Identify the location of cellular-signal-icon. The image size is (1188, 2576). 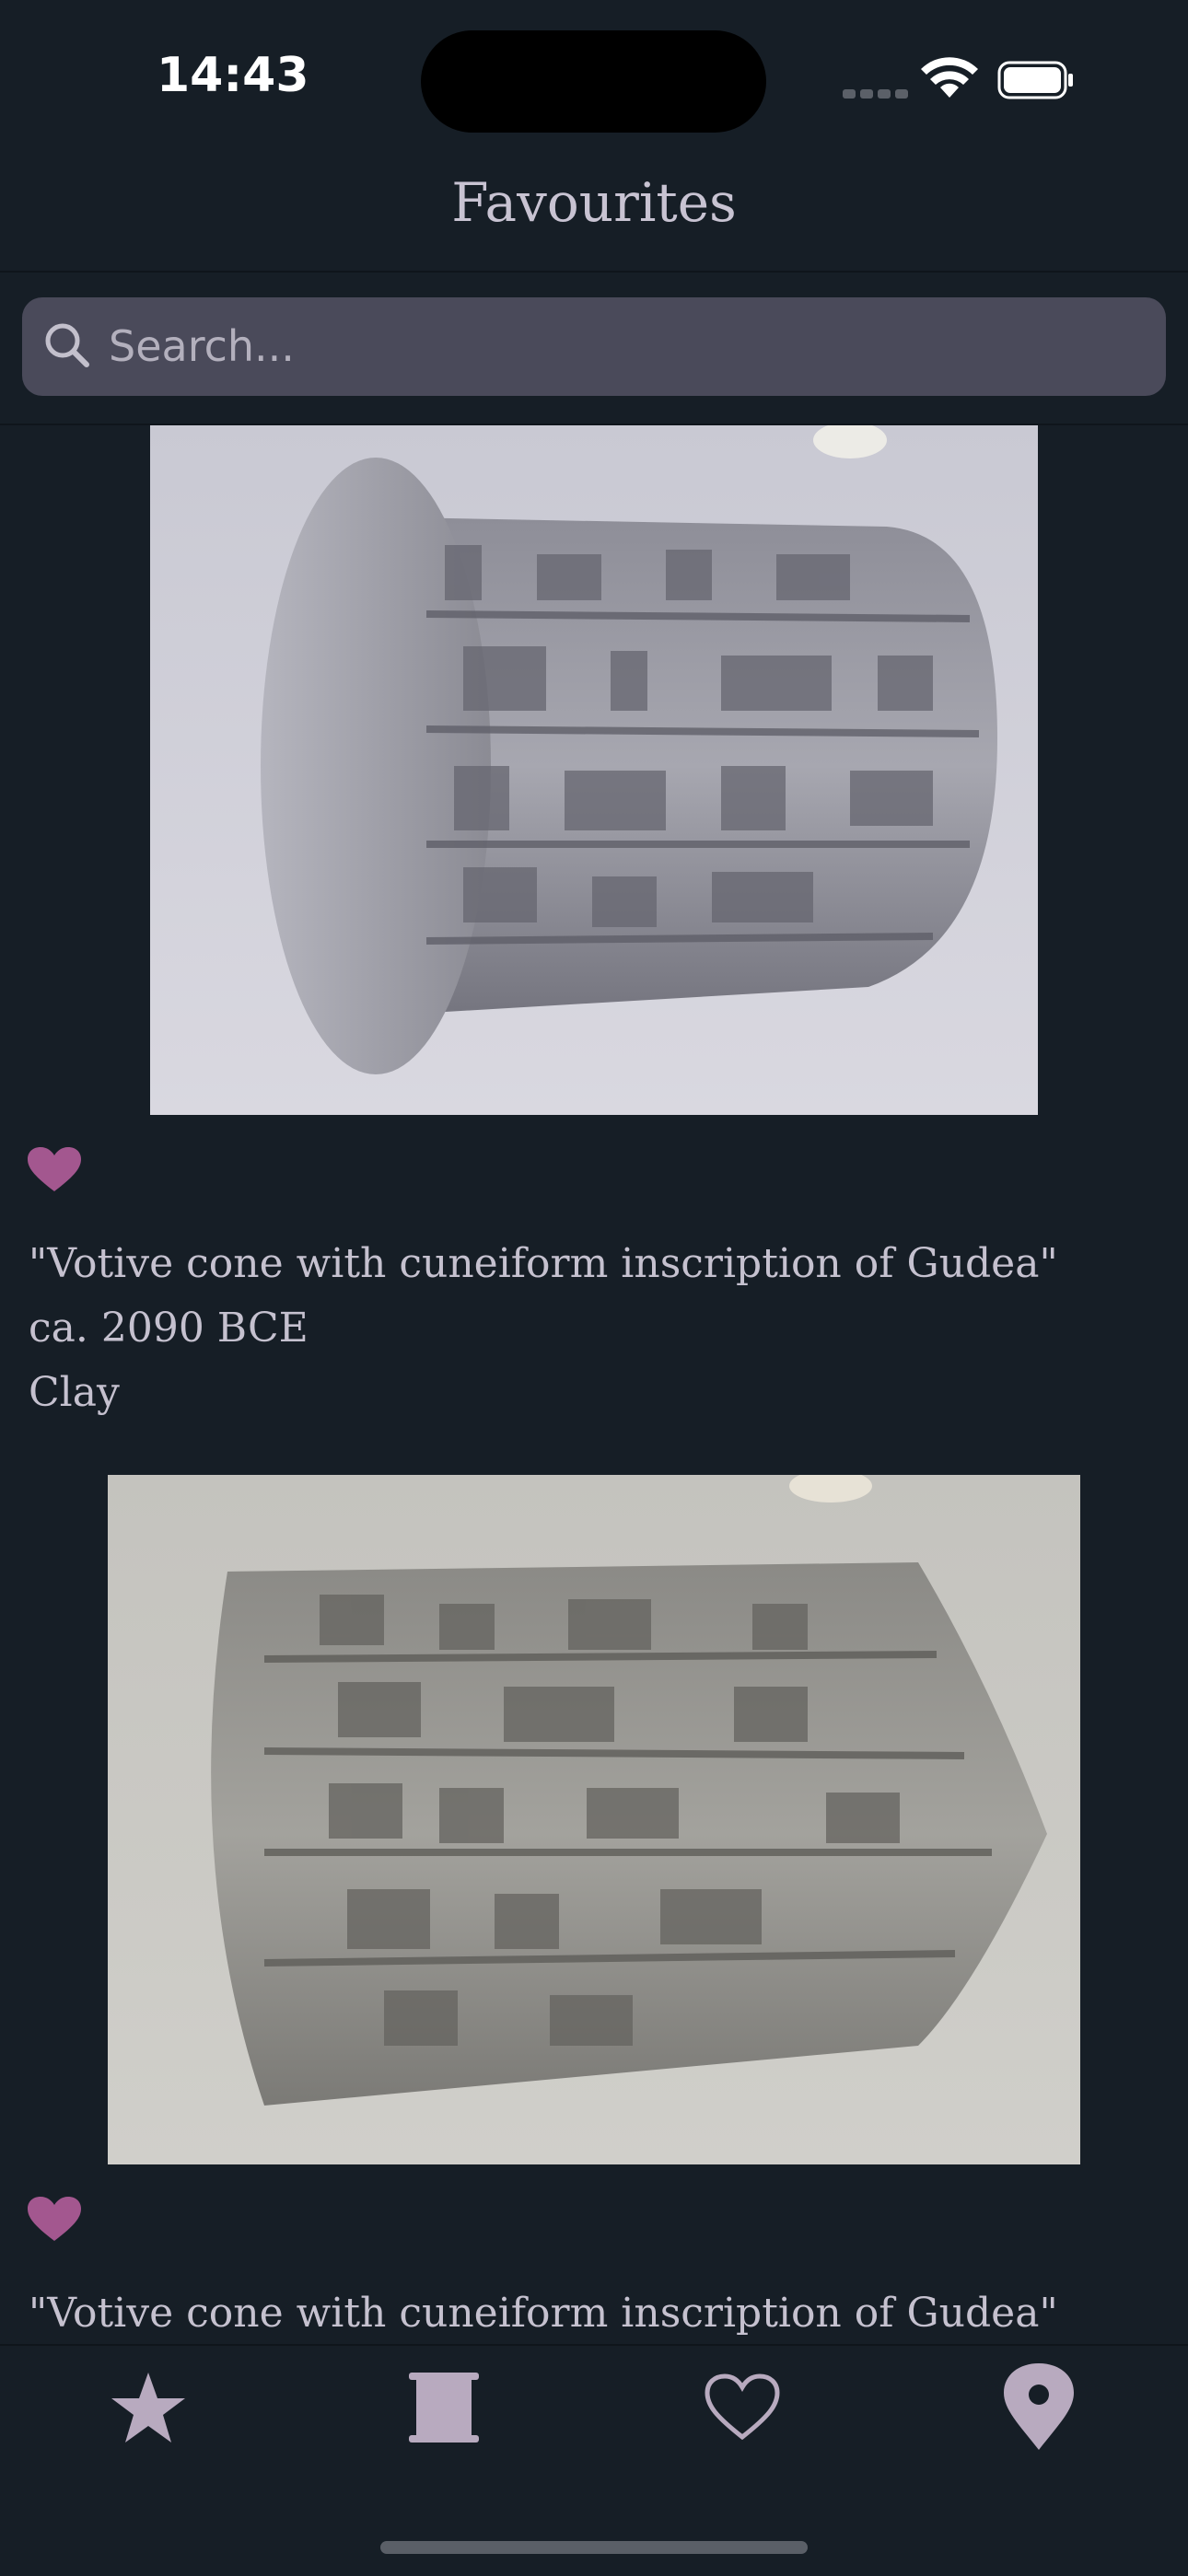
(878, 93).